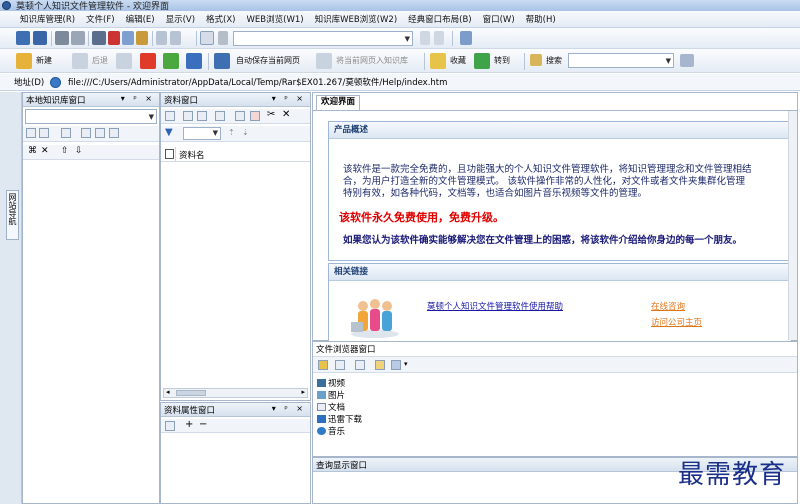  I want to click on search-icon, so click(536, 60).